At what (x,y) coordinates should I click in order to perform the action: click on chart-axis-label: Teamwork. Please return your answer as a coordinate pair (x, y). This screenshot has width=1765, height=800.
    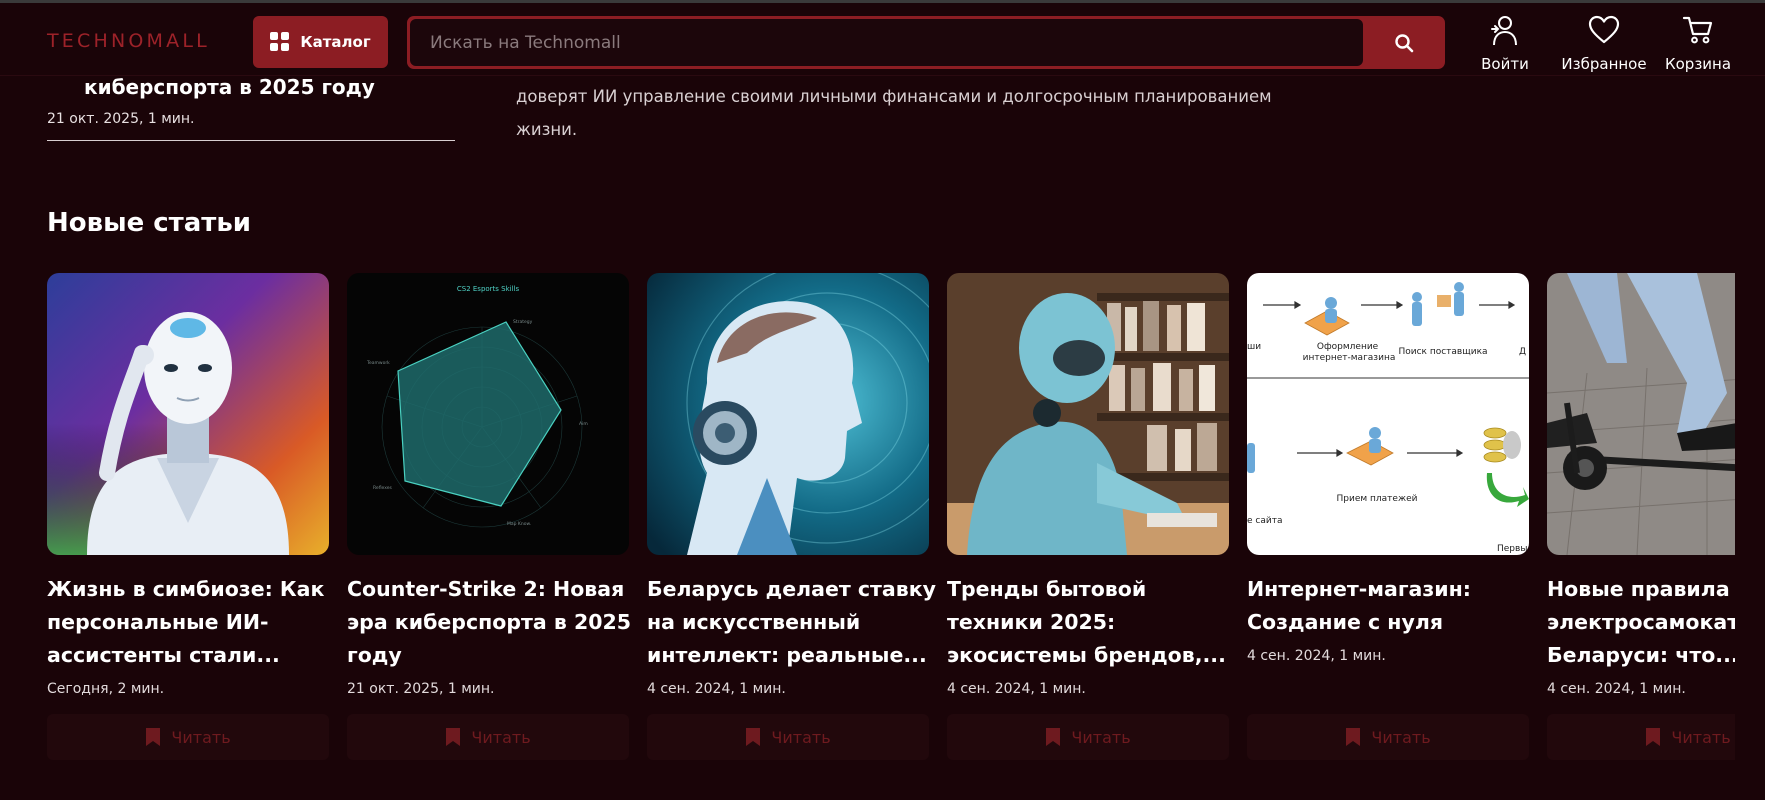
    Looking at the image, I should click on (378, 363).